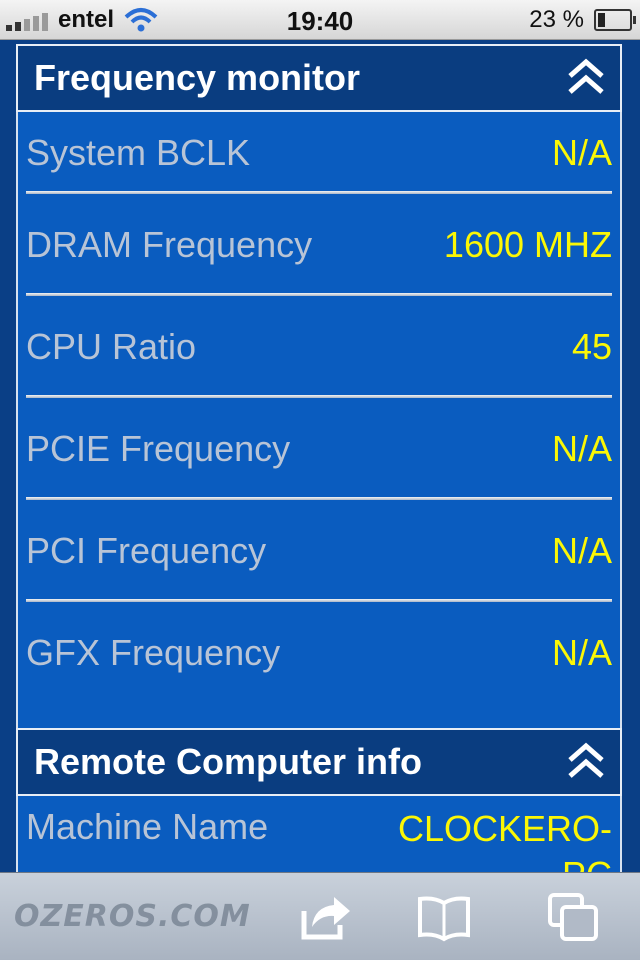 The width and height of the screenshot is (640, 960). I want to click on bookmarks-icon, so click(444, 917).